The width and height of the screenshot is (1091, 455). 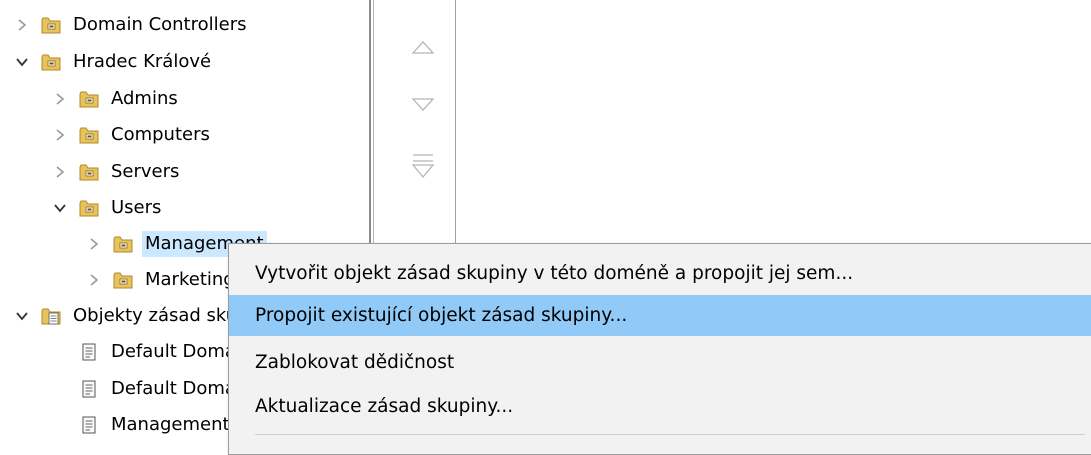 What do you see at coordinates (142, 61) in the screenshot?
I see `tree-item-label: Hradec Králové` at bounding box center [142, 61].